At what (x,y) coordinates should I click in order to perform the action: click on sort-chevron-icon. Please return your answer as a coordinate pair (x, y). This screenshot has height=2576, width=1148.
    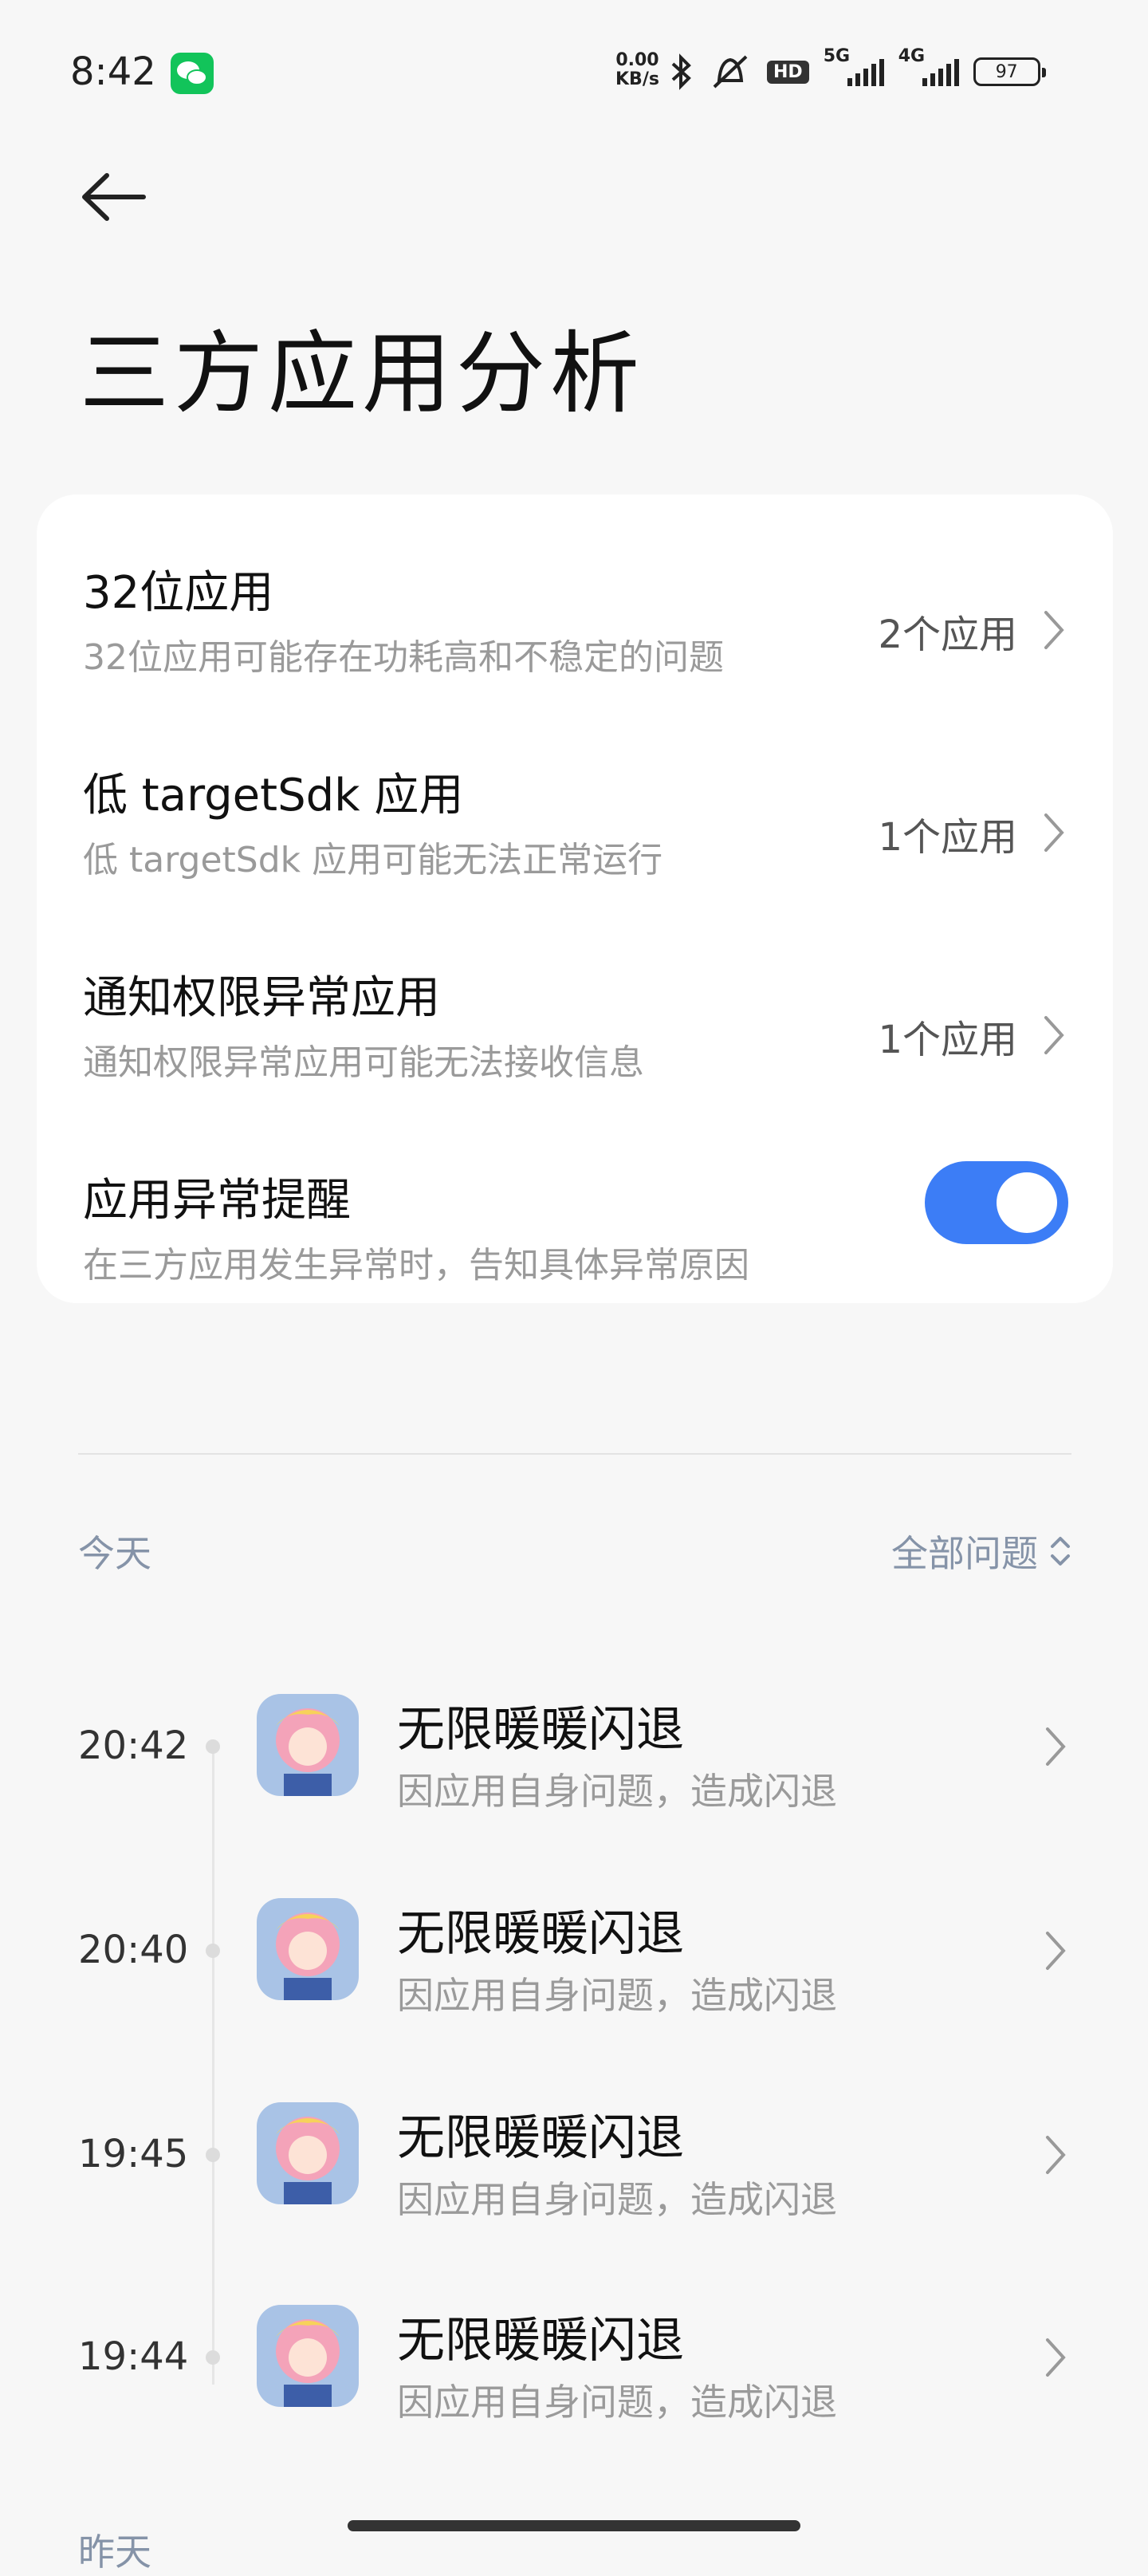
    Looking at the image, I should click on (1060, 1551).